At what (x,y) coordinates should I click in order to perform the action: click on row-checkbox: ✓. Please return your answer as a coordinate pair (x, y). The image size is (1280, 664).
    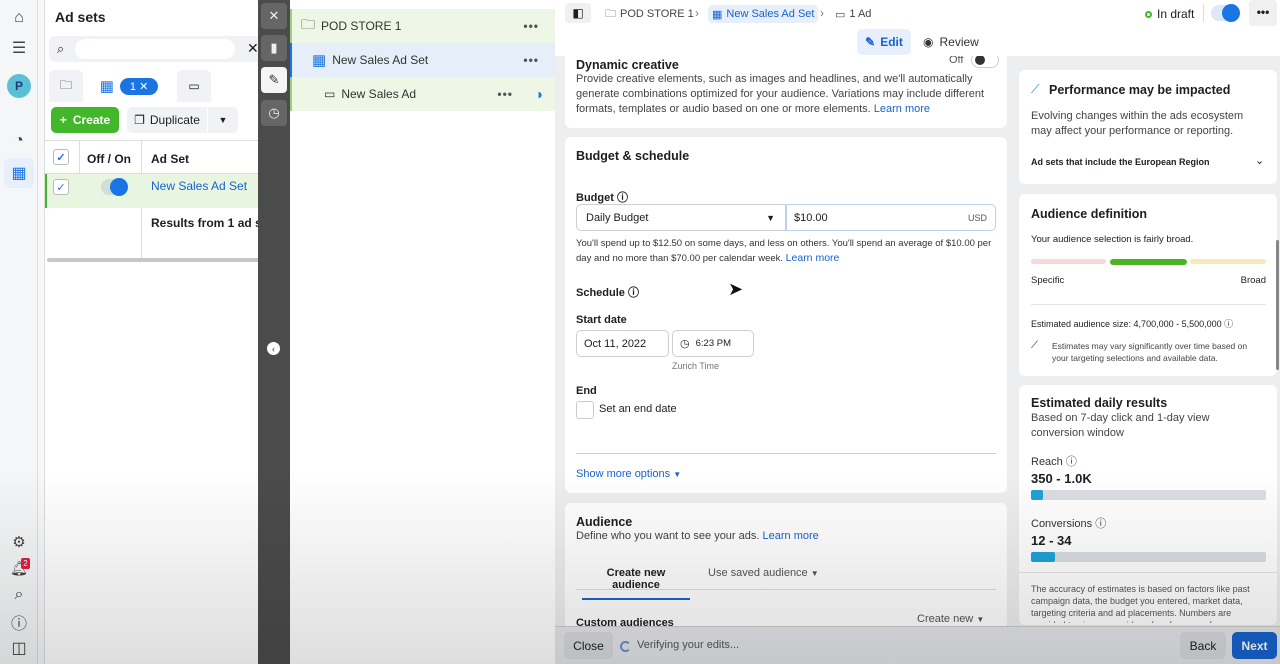
    Looking at the image, I should click on (61, 187).